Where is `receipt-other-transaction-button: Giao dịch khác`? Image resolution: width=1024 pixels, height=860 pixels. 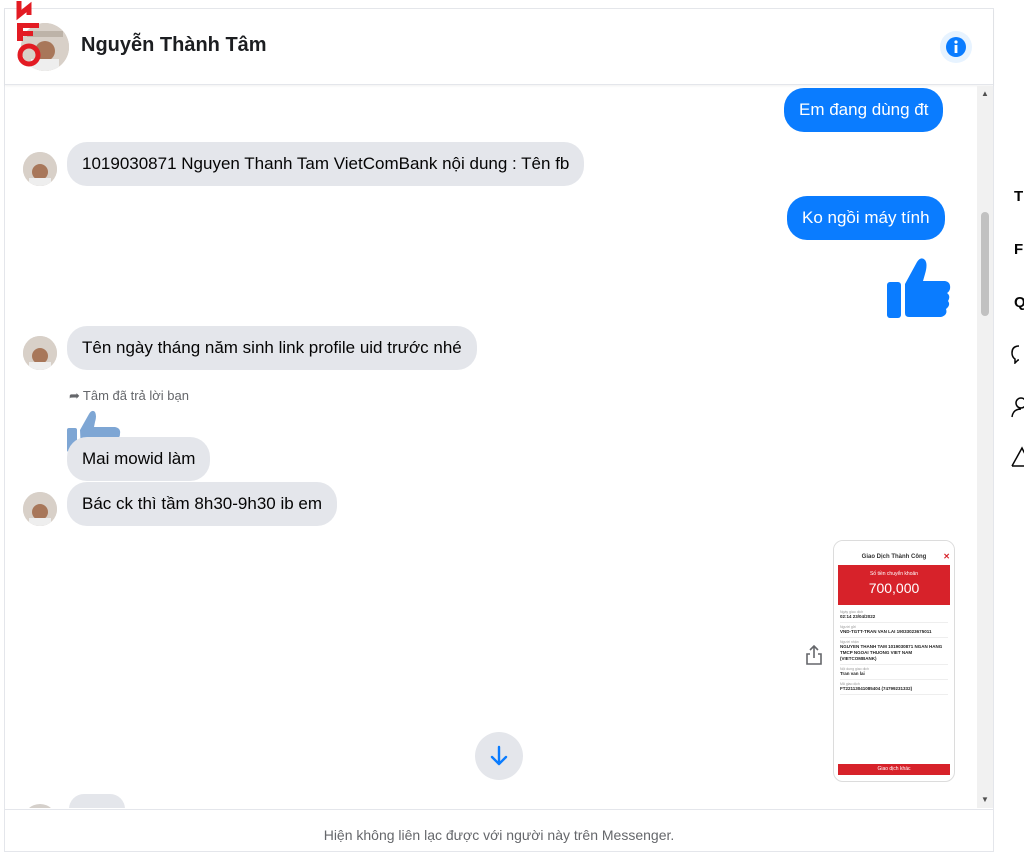
receipt-other-transaction-button: Giao dịch khác is located at coordinates (894, 769).